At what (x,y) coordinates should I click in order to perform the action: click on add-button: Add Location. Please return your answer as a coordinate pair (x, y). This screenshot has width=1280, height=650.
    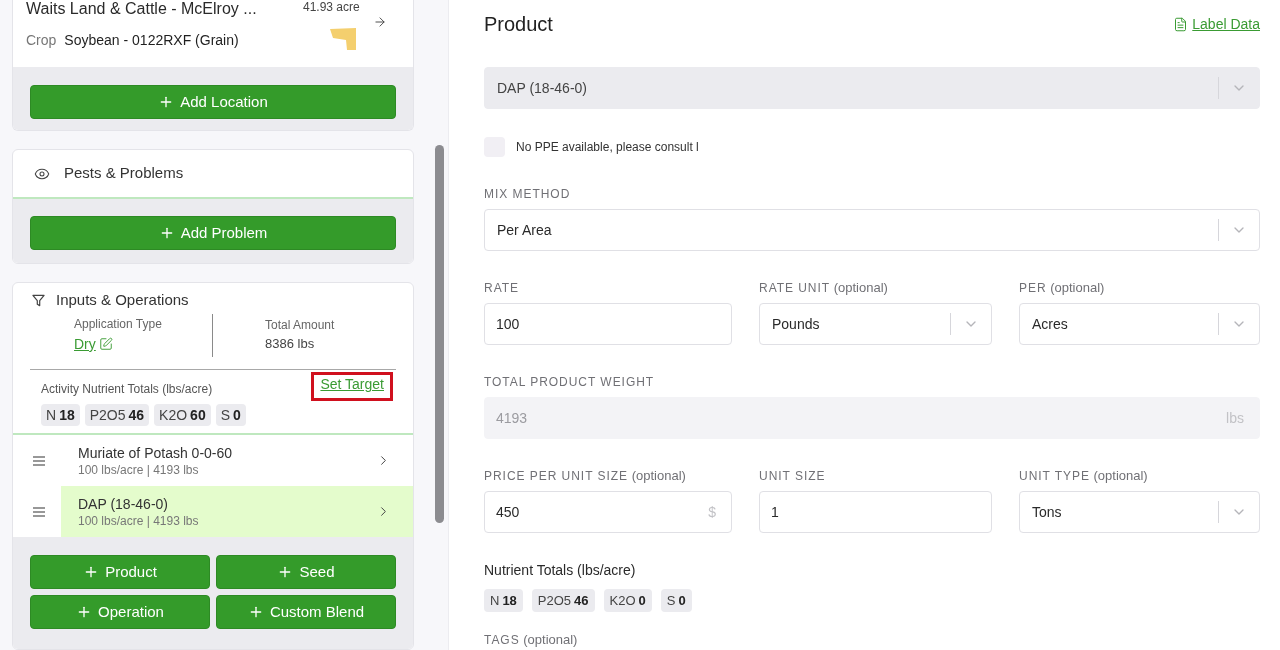
    Looking at the image, I should click on (213, 102).